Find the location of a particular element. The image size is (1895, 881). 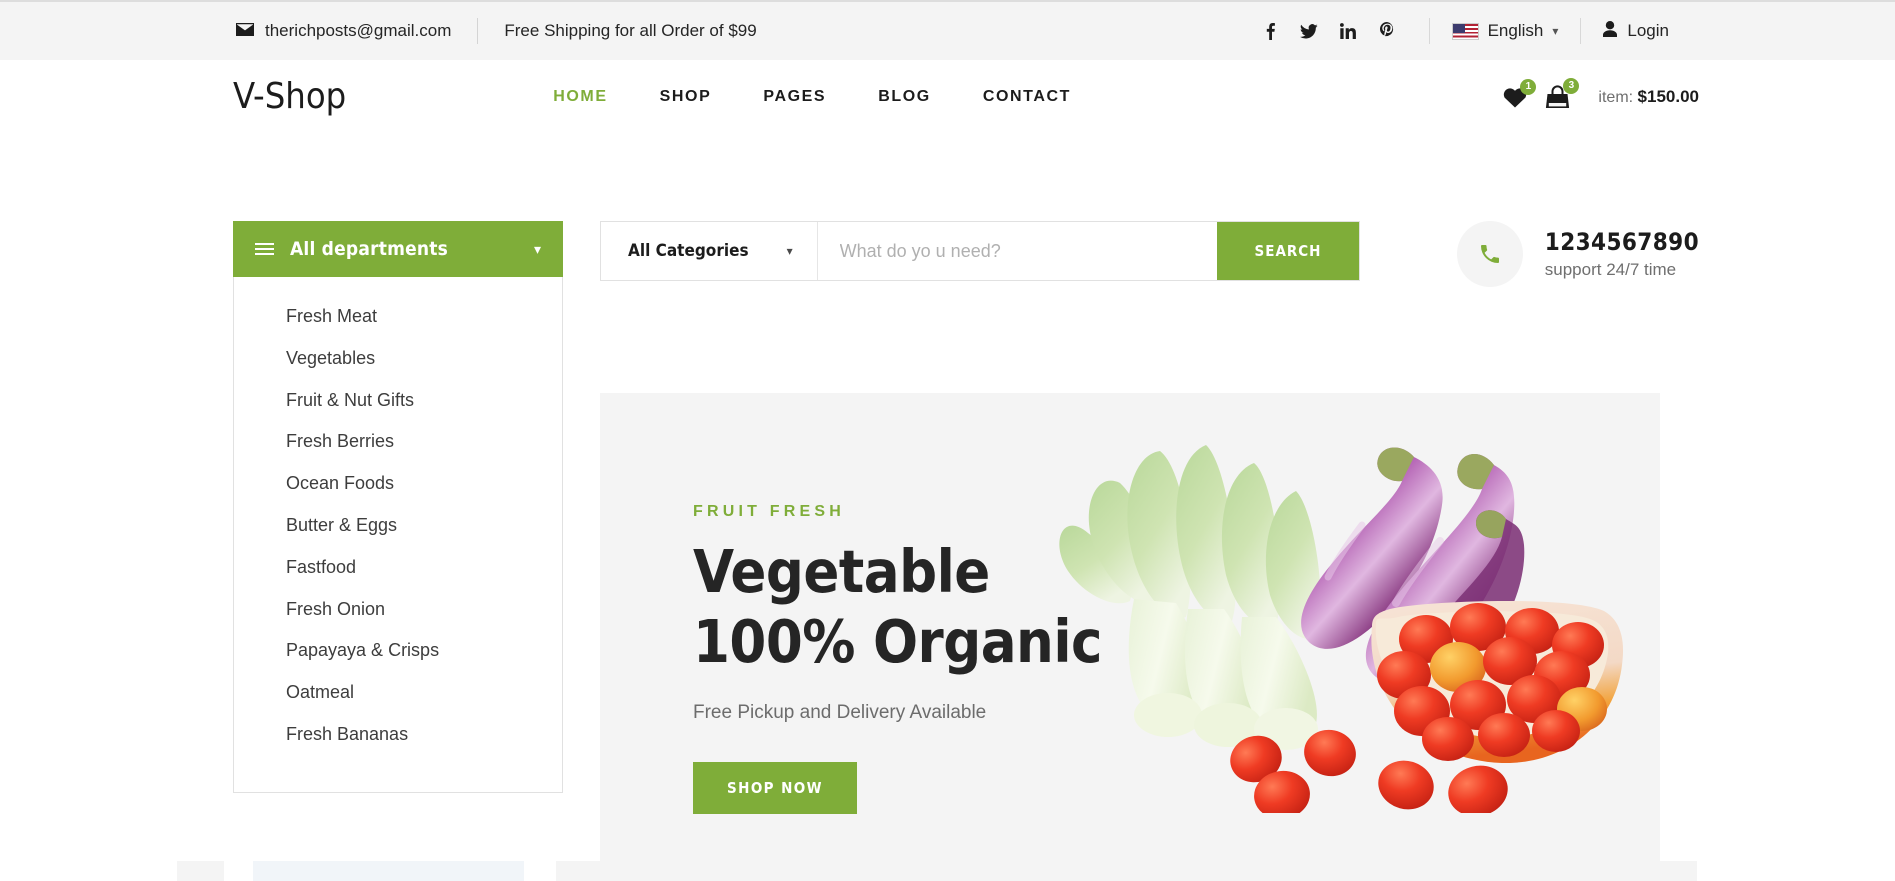

header-actions: 1 3 item: $150.00 is located at coordinates (1600, 93).